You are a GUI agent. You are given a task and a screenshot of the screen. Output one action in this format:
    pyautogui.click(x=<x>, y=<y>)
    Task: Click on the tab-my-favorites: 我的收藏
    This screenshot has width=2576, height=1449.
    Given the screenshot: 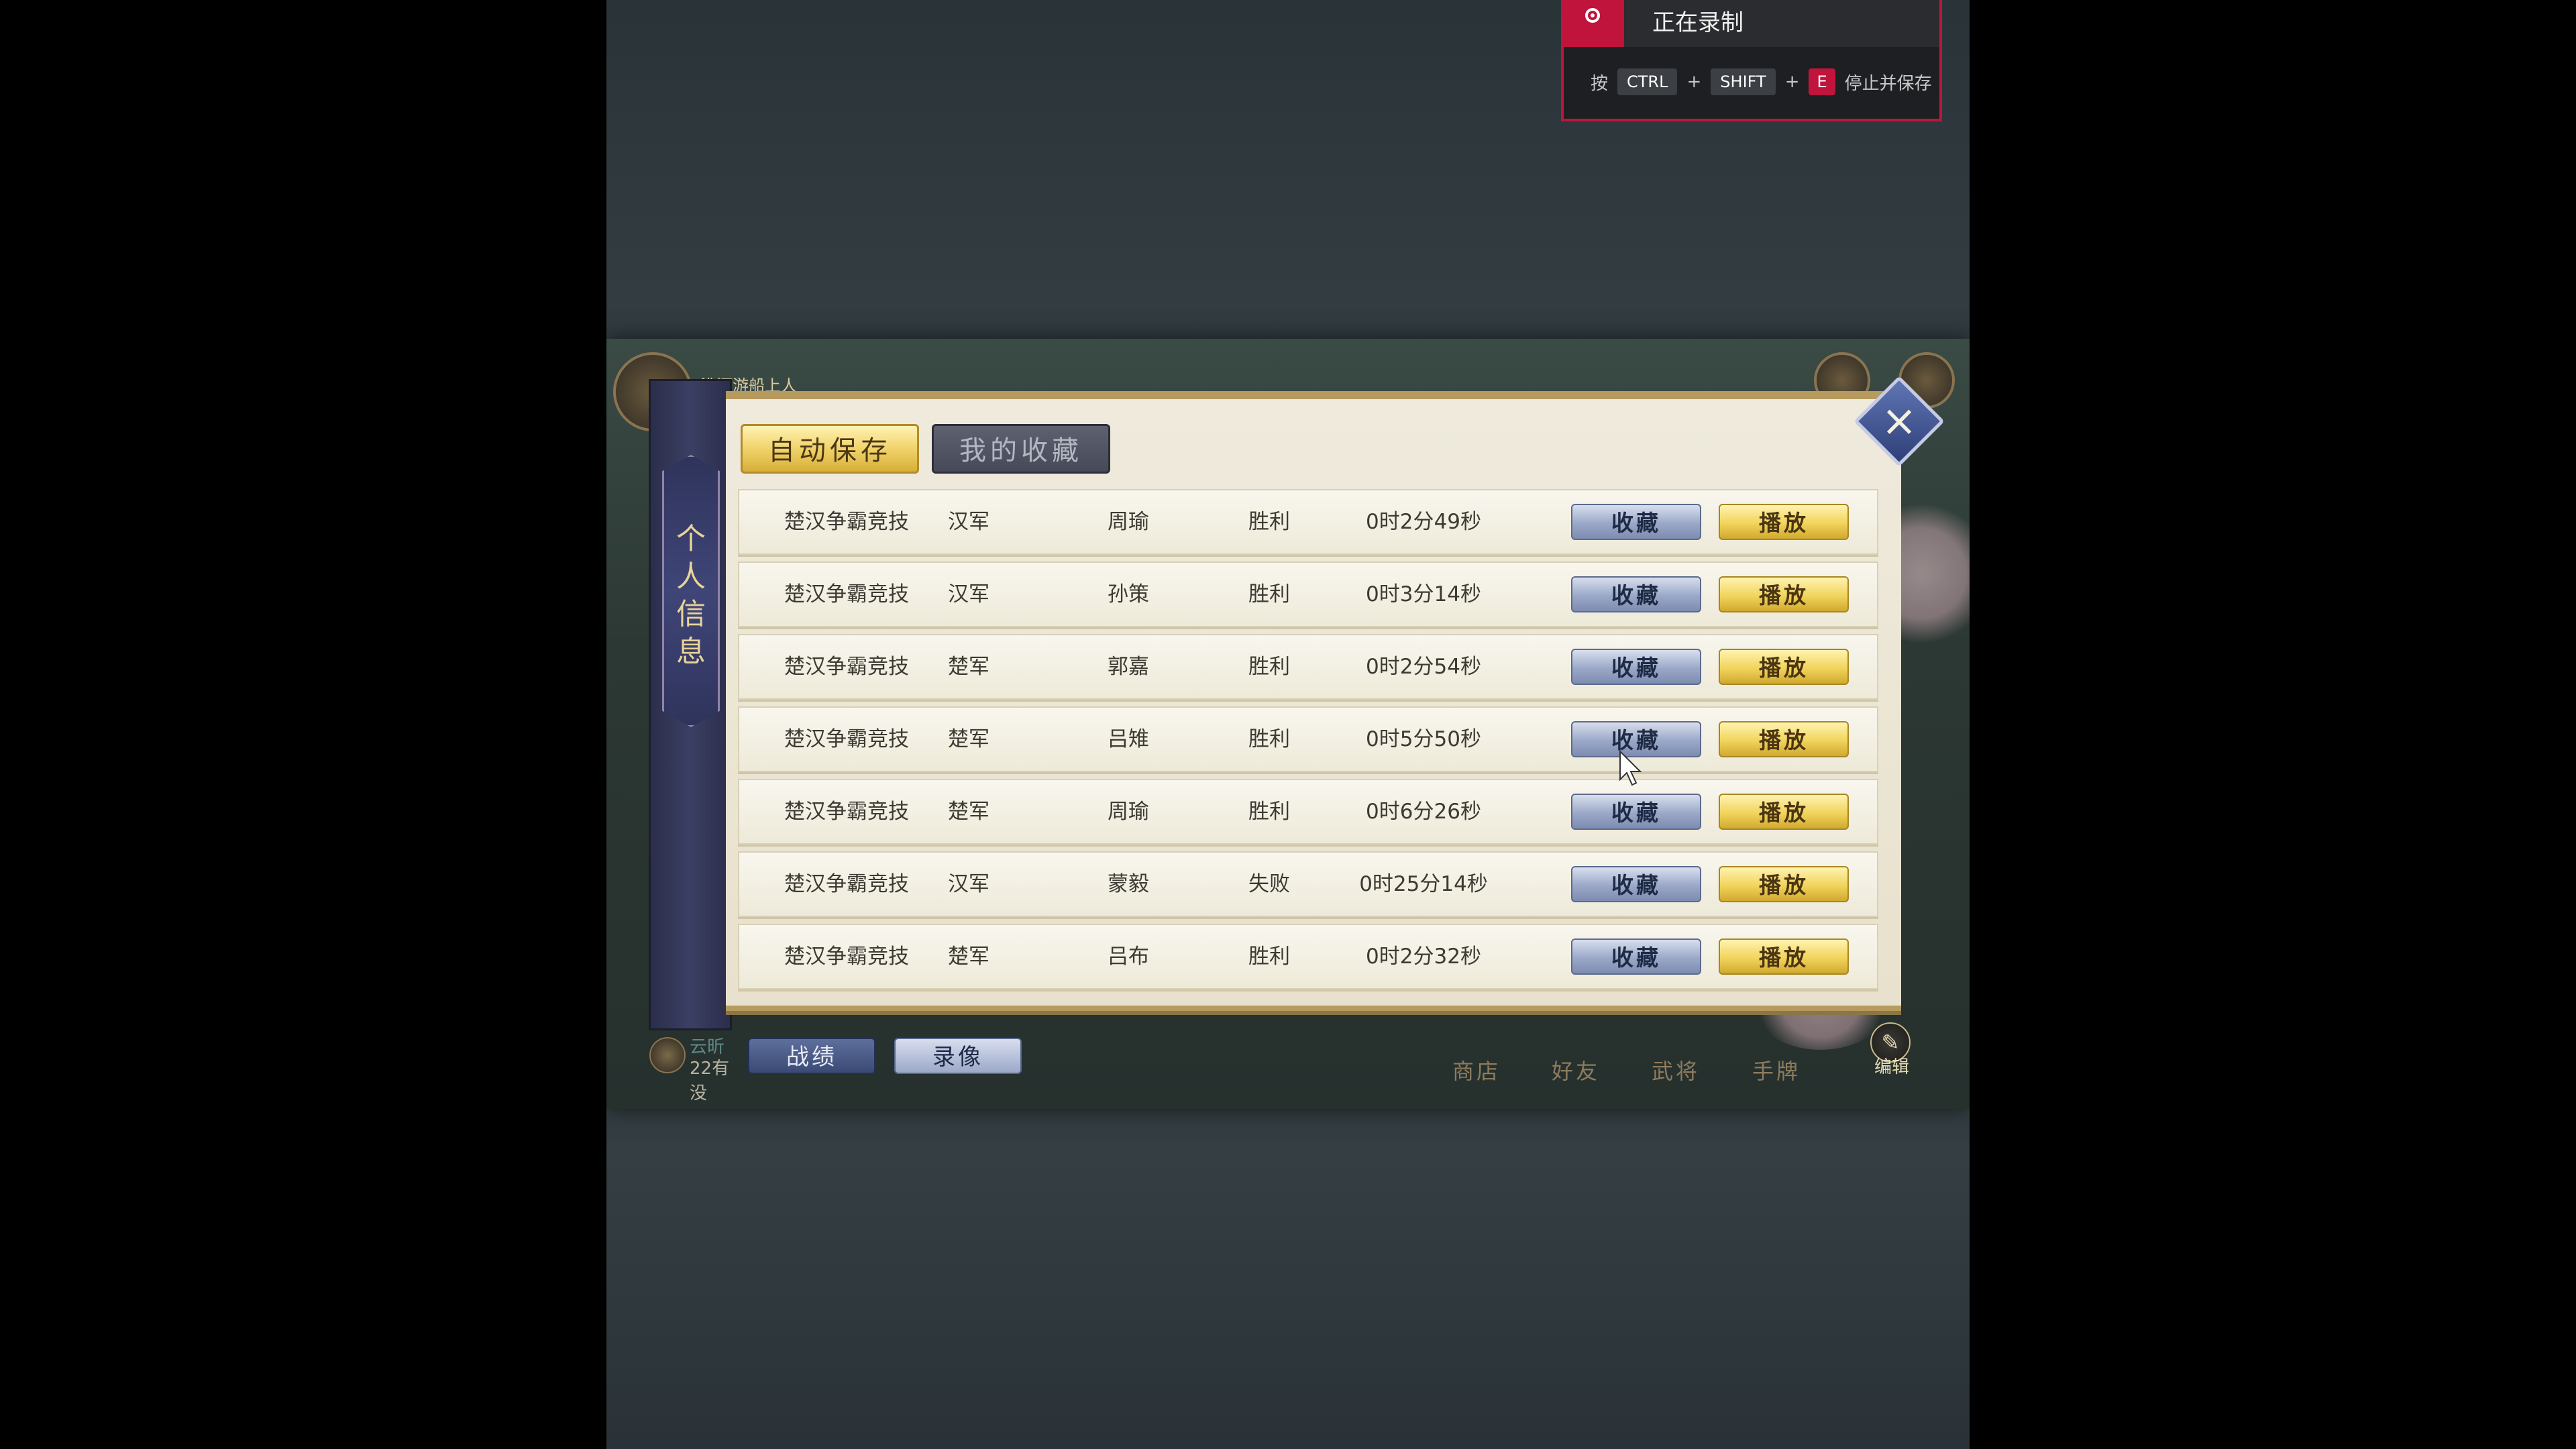 What is the action you would take?
    pyautogui.click(x=1021, y=449)
    